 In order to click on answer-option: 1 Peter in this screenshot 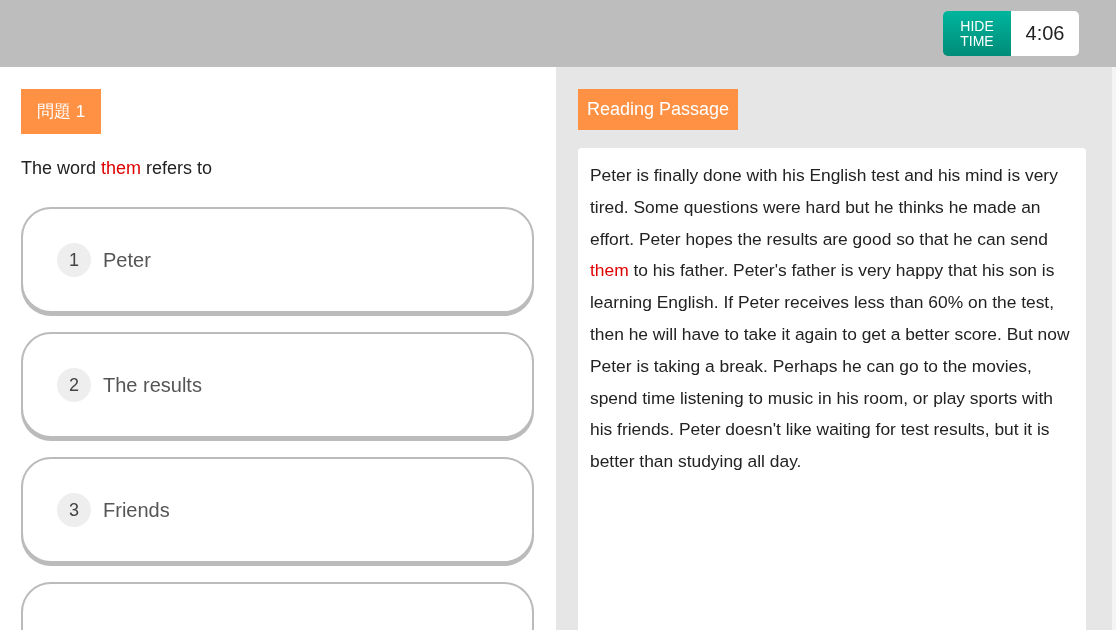, I will do `click(277, 260)`.